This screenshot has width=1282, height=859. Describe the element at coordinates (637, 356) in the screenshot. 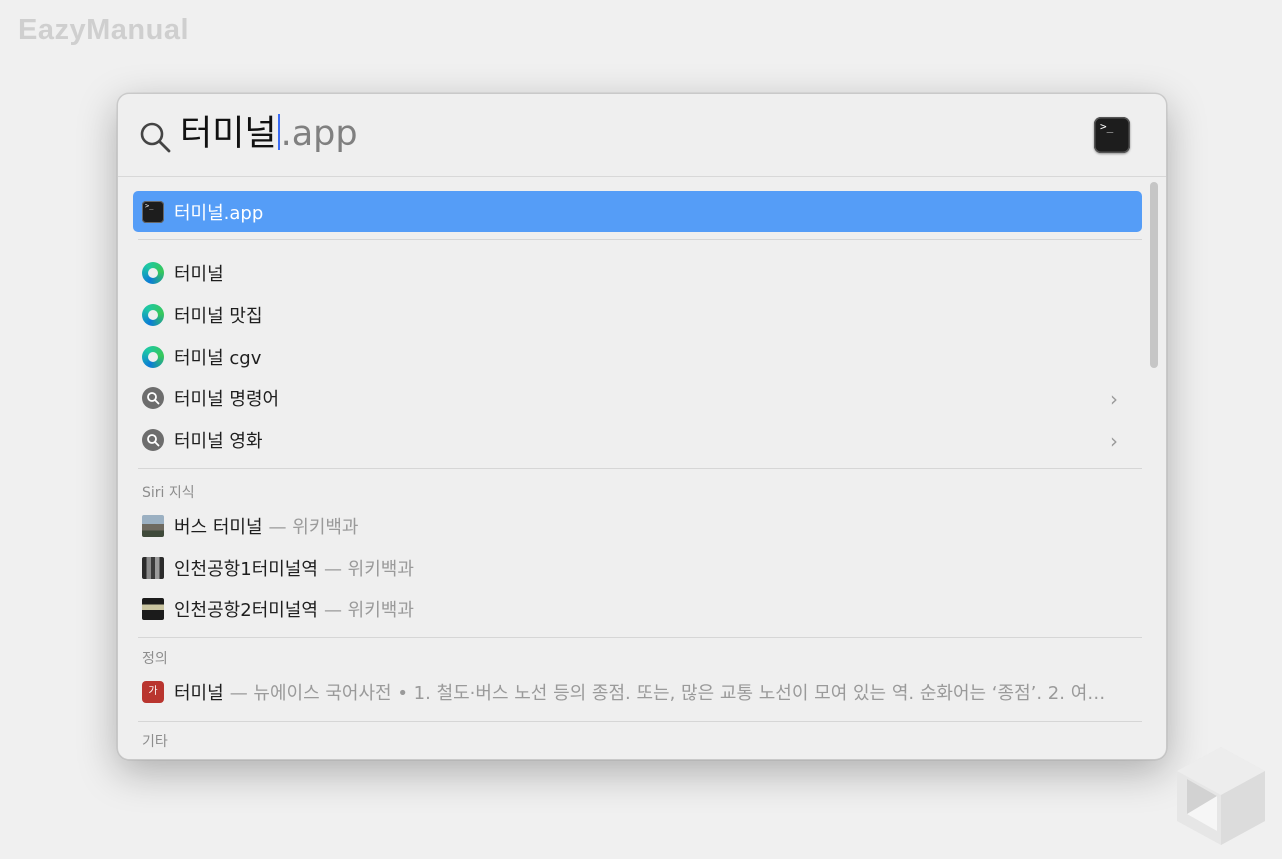

I see `web-suggestion-row: 터미널 cgv` at that location.